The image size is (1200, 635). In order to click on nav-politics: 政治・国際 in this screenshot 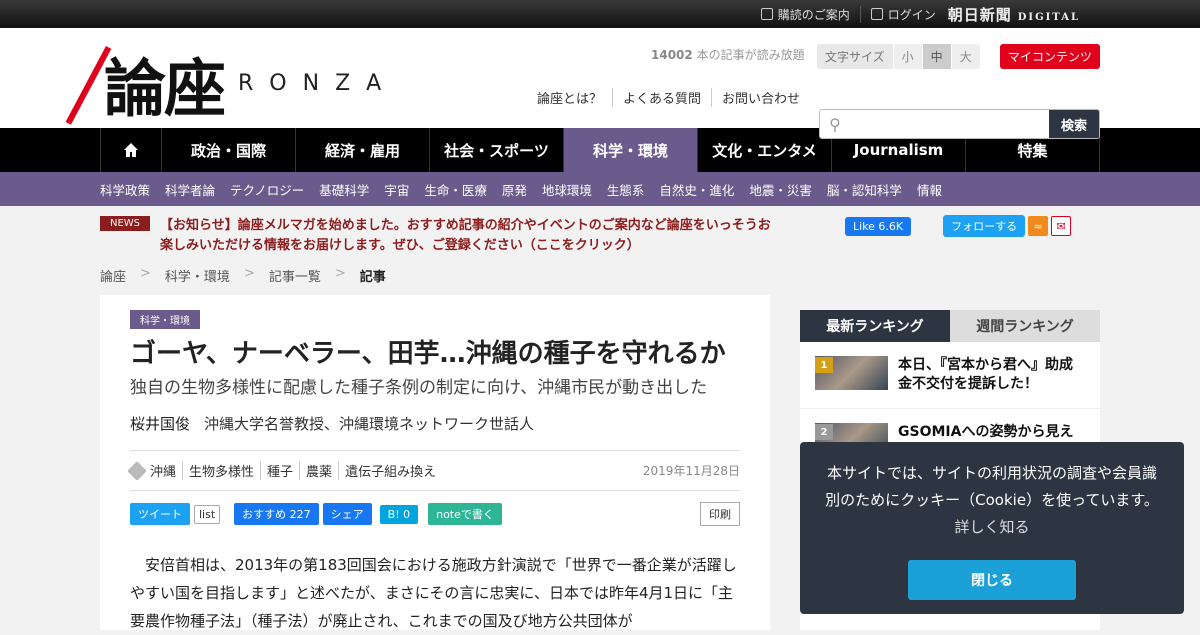, I will do `click(229, 150)`.